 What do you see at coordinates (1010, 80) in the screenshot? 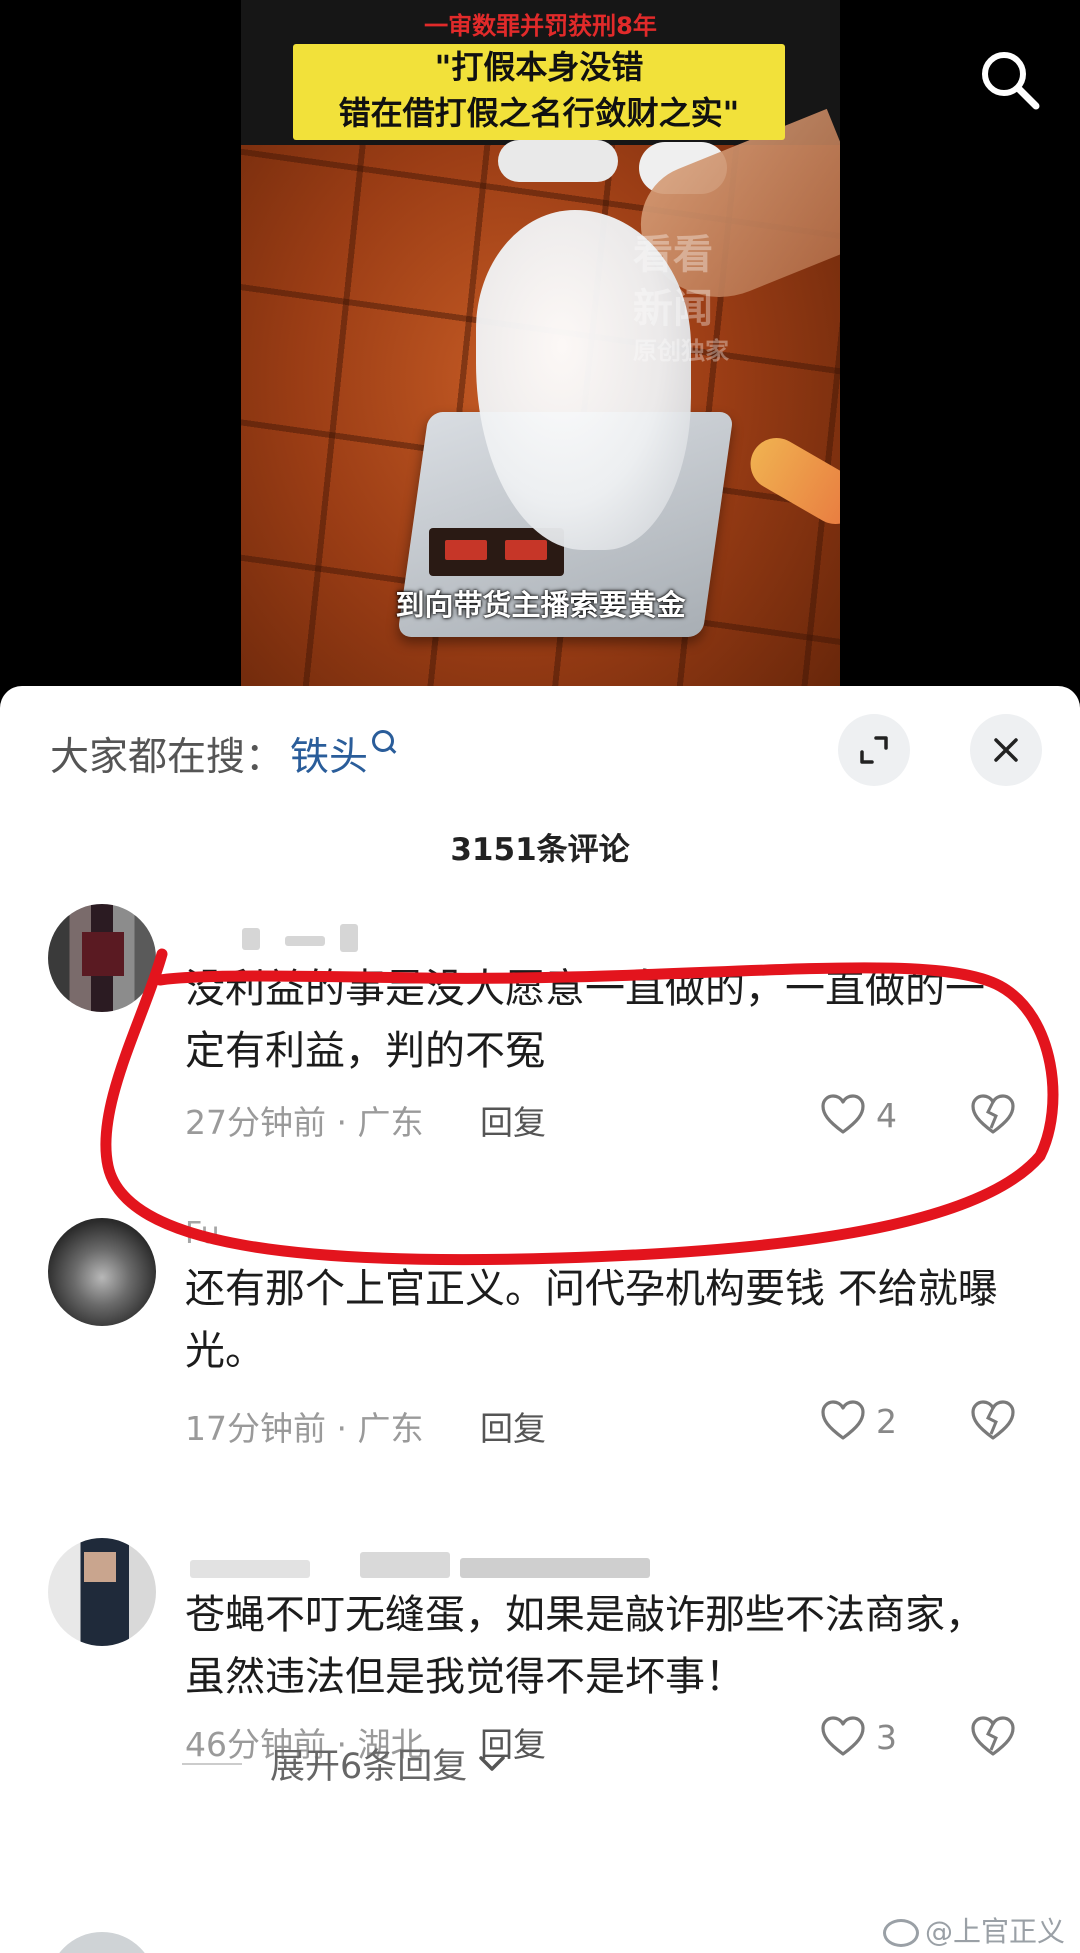
I see `search-icon` at bounding box center [1010, 80].